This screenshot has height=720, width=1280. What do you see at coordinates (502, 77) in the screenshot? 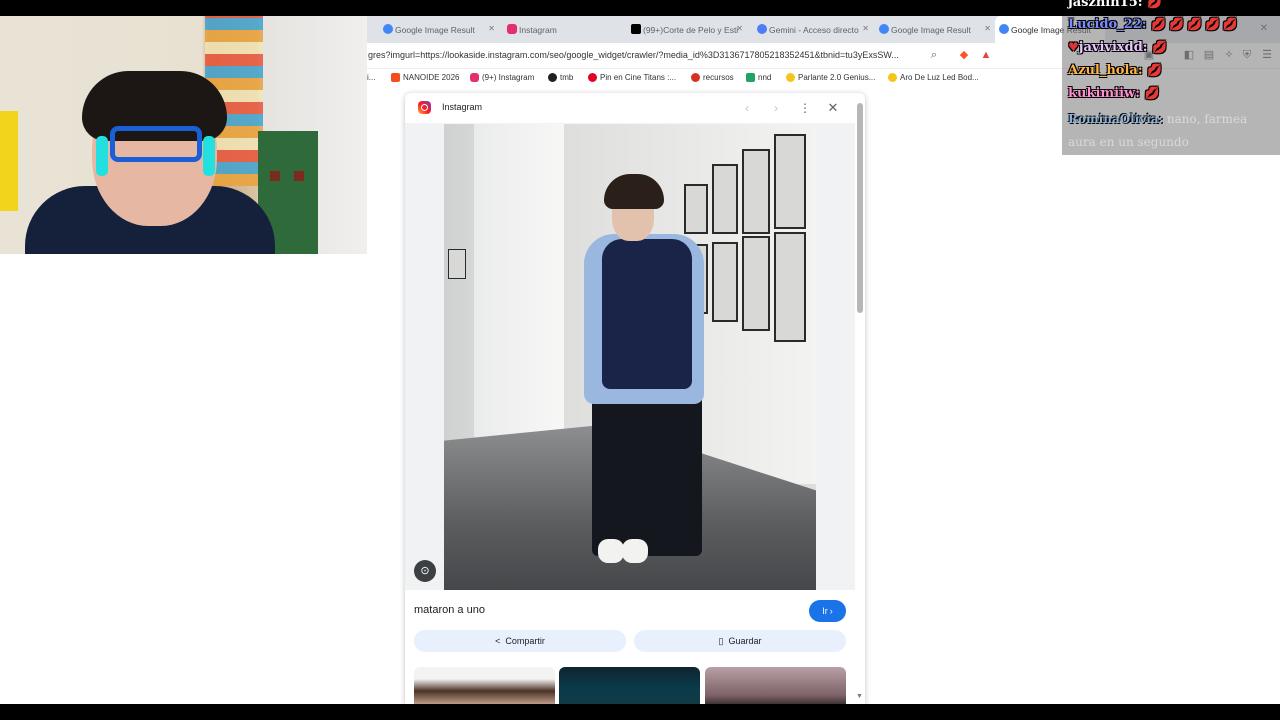
I see `bookmark-2: (9+) Instagram` at bounding box center [502, 77].